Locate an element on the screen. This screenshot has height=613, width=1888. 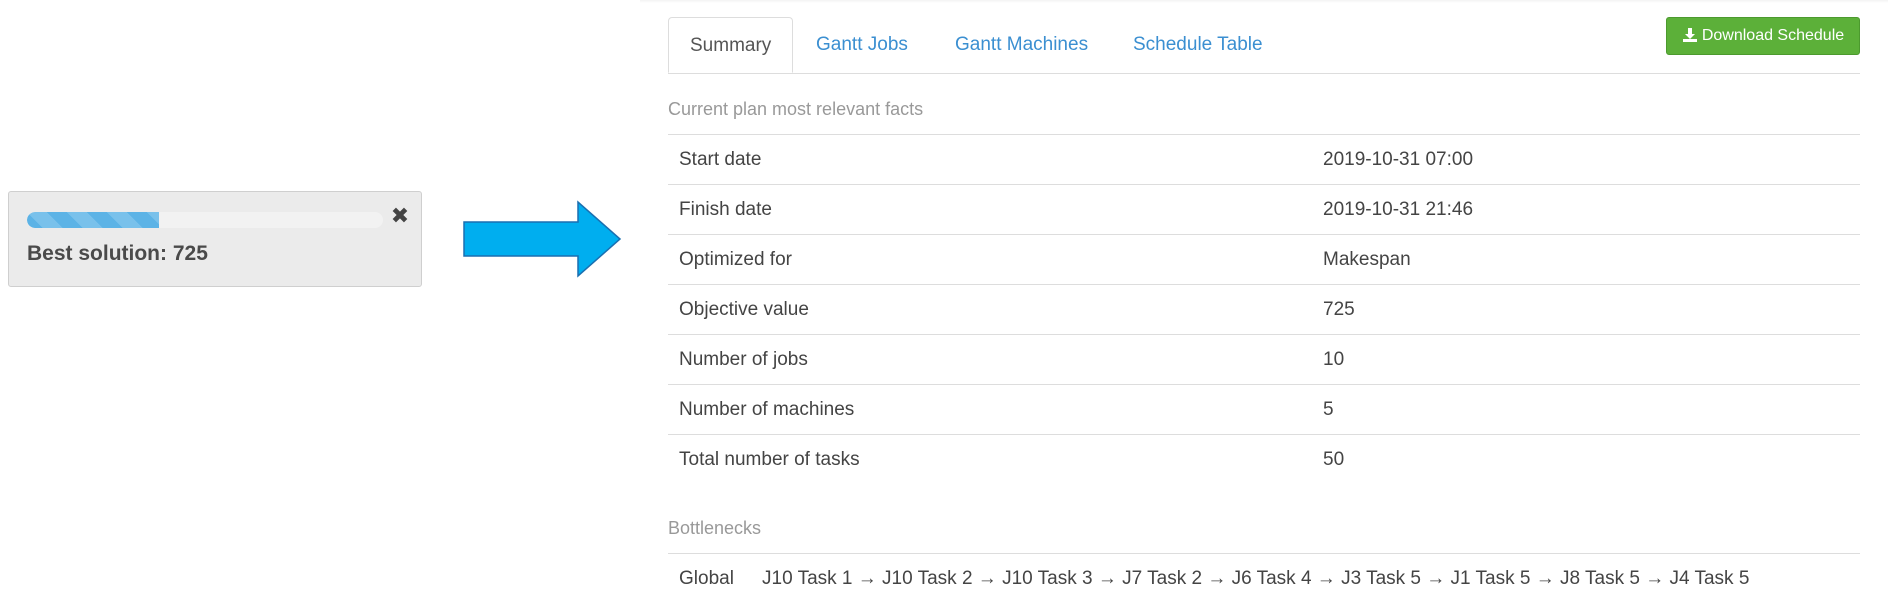
fact-label: Number of machines is located at coordinates (767, 409).